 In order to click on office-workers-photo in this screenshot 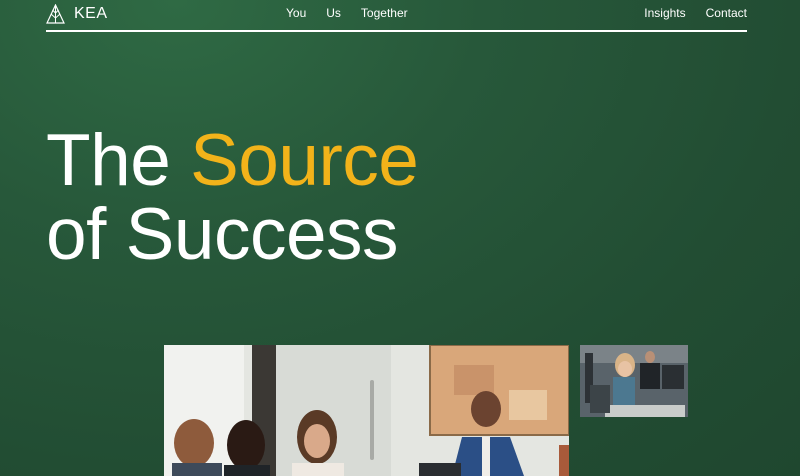, I will do `click(634, 381)`.